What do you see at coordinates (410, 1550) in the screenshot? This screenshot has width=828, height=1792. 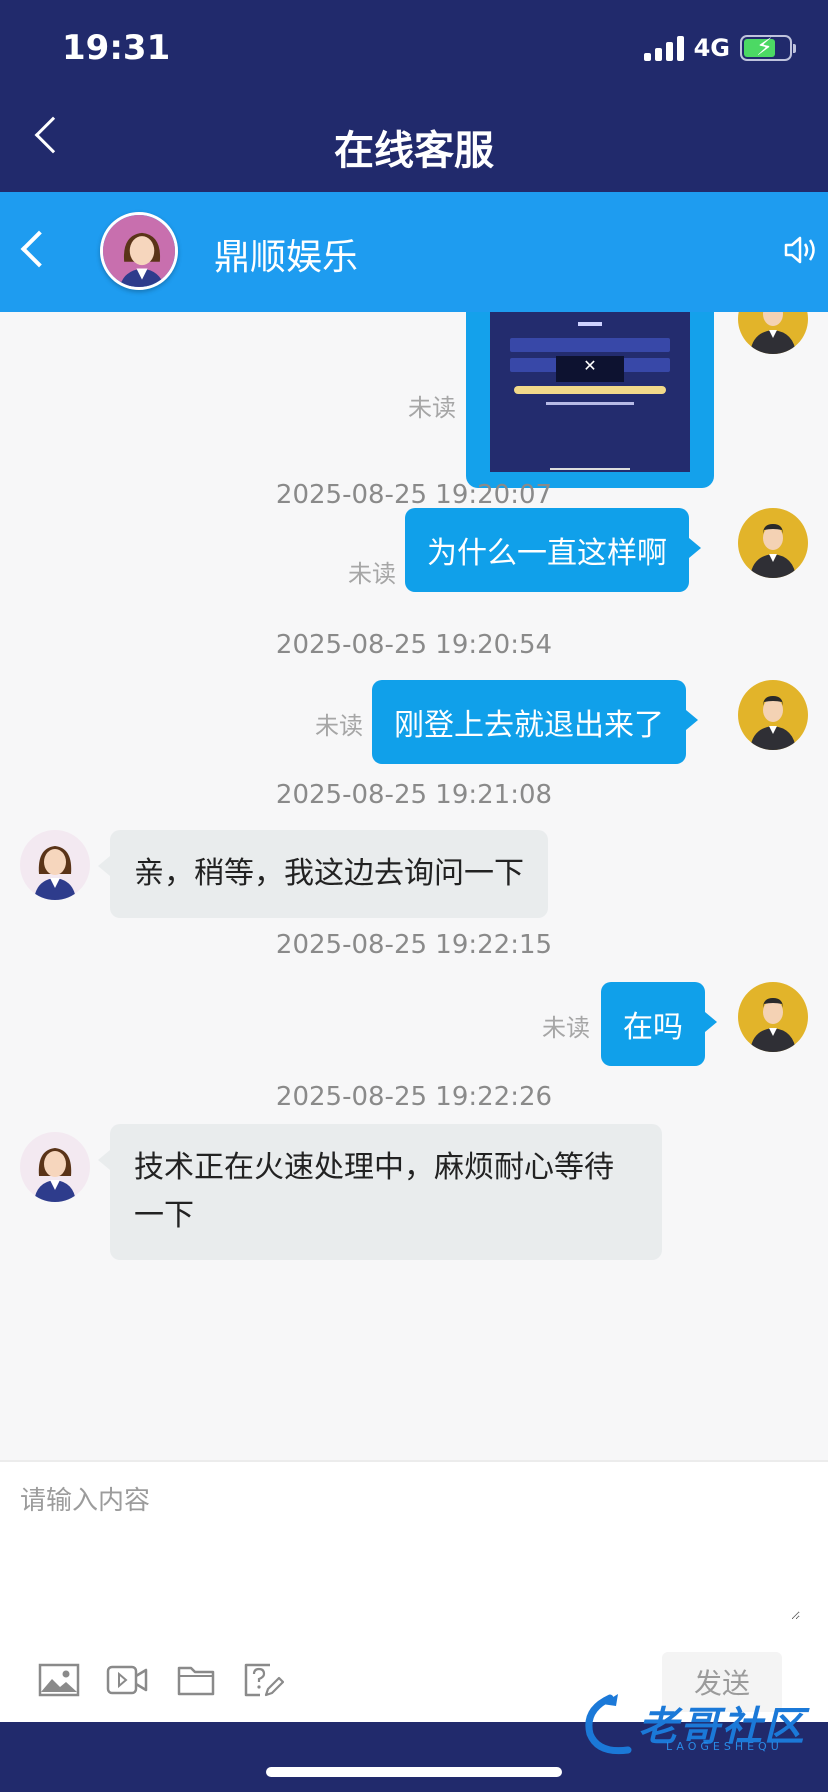 I see `message-input` at bounding box center [410, 1550].